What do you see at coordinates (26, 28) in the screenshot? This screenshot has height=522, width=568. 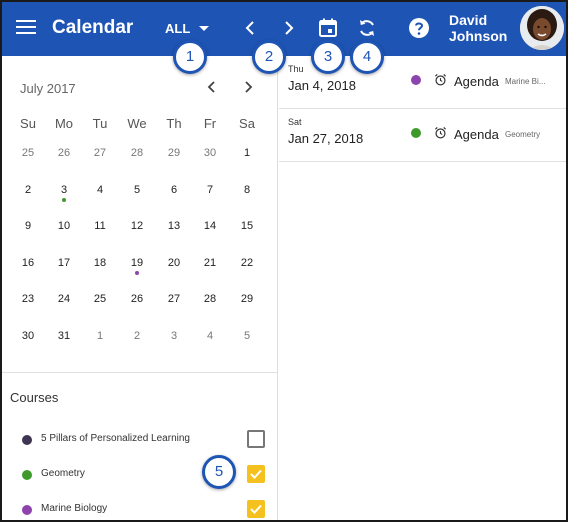 I see `menu-icon` at bounding box center [26, 28].